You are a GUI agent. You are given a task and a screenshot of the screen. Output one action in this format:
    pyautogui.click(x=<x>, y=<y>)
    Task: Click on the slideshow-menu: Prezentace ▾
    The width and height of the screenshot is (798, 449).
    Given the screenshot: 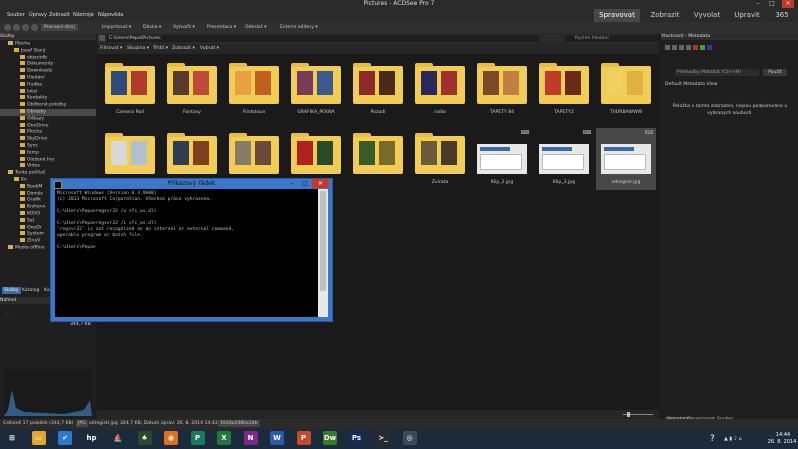 What is the action you would take?
    pyautogui.click(x=221, y=27)
    